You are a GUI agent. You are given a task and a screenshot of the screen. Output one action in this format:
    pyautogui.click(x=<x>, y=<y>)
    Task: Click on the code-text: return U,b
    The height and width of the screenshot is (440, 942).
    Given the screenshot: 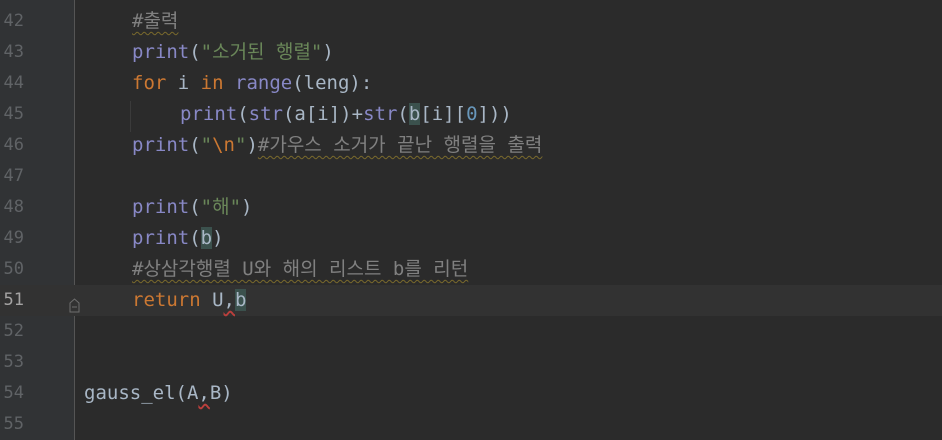 What is the action you would take?
    pyautogui.click(x=189, y=300)
    